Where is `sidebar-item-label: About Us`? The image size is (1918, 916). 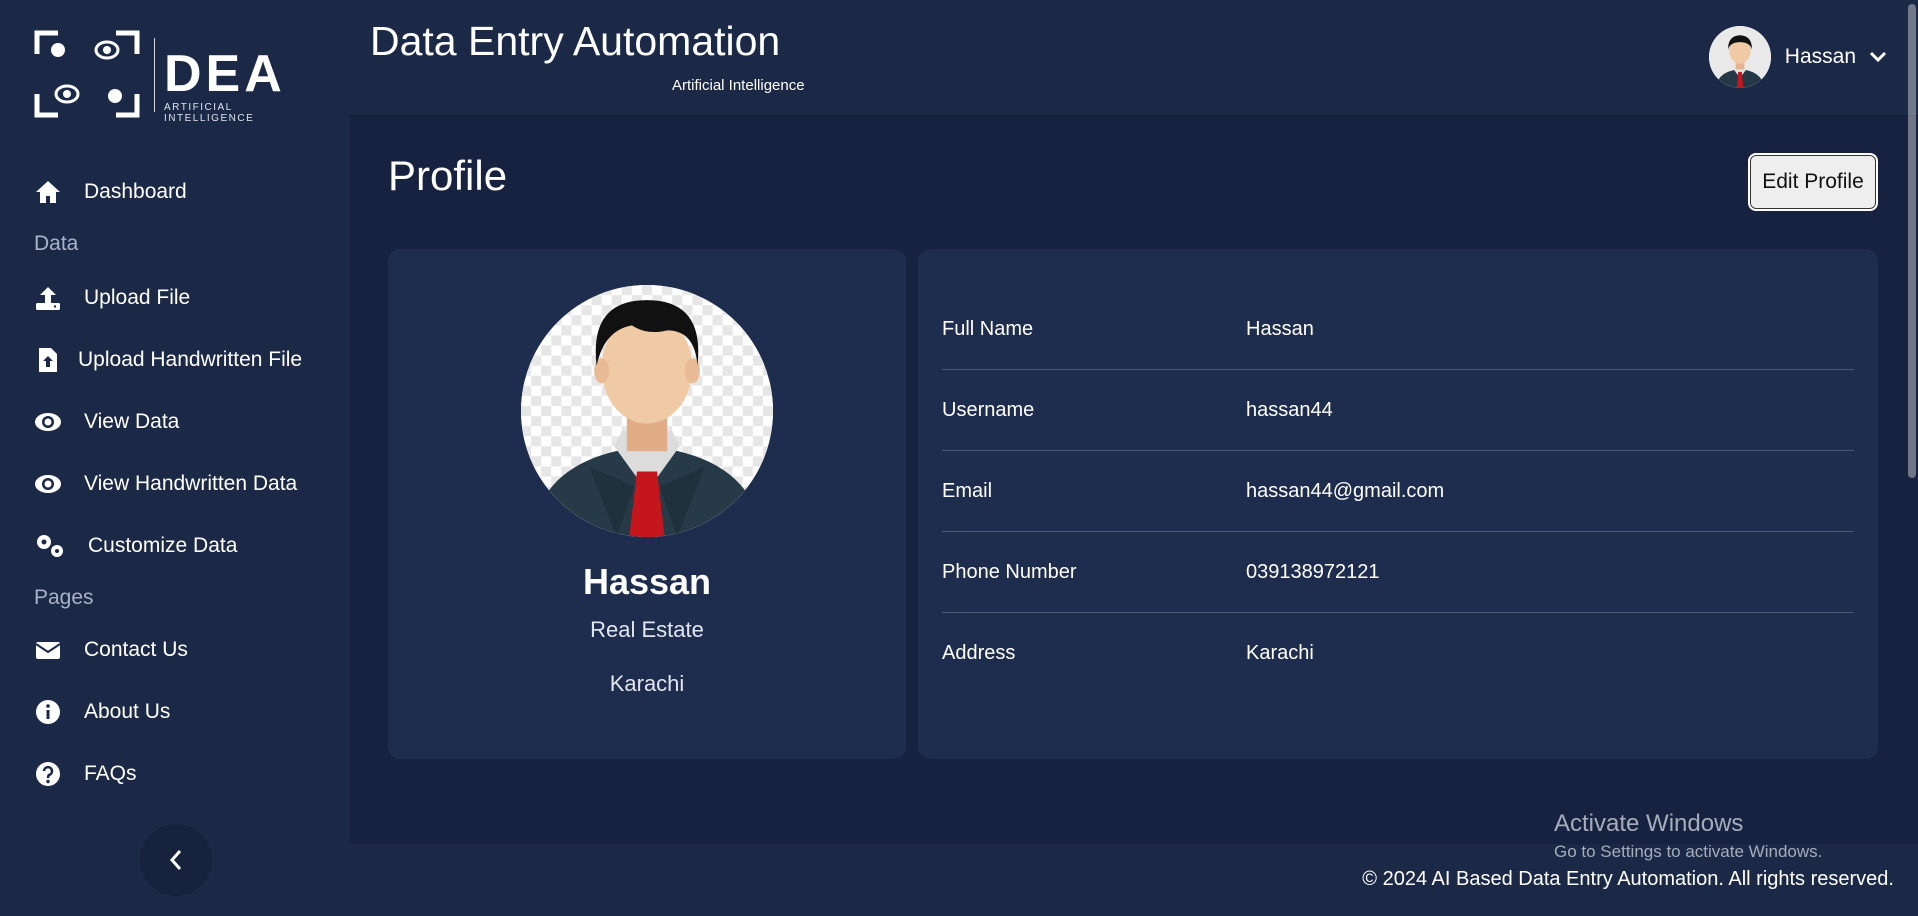
sidebar-item-label: About Us is located at coordinates (127, 711).